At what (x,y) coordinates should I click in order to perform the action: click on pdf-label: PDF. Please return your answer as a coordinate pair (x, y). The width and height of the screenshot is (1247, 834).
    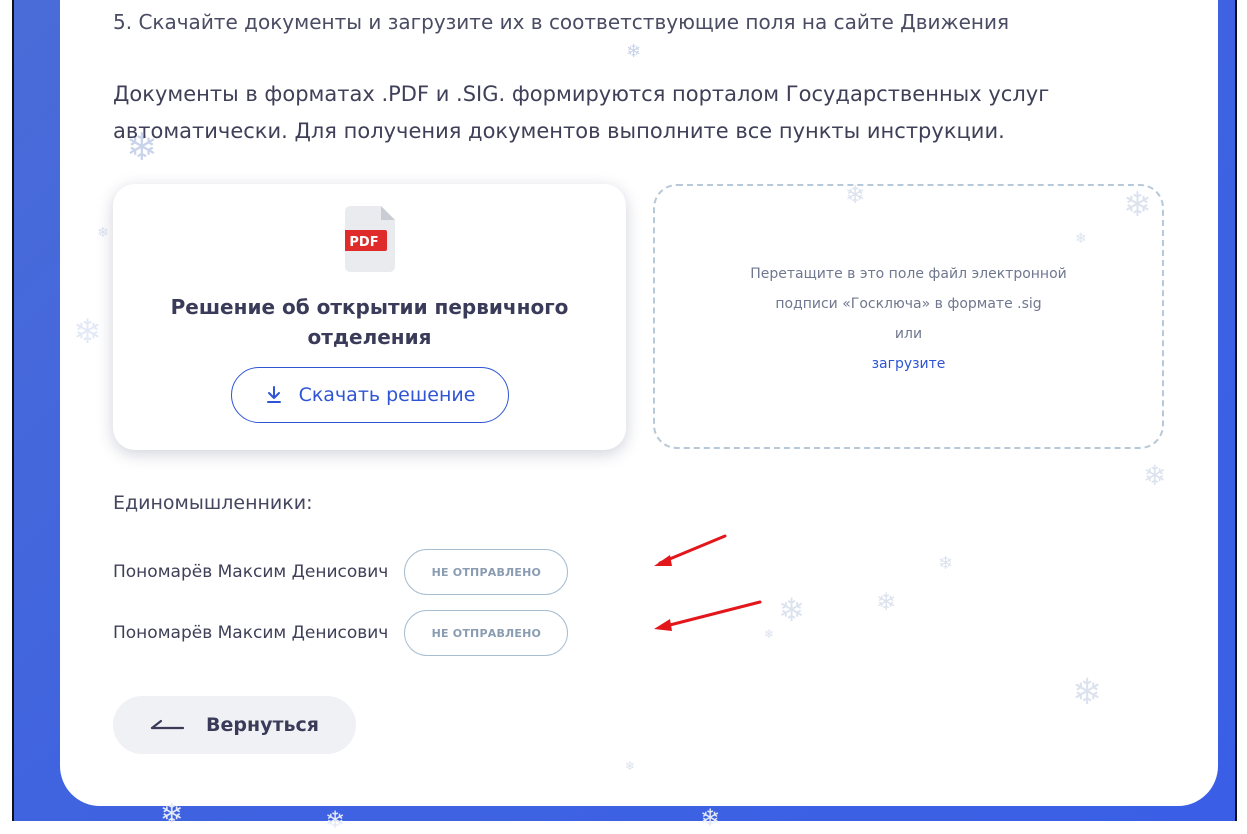
    Looking at the image, I should click on (363, 242).